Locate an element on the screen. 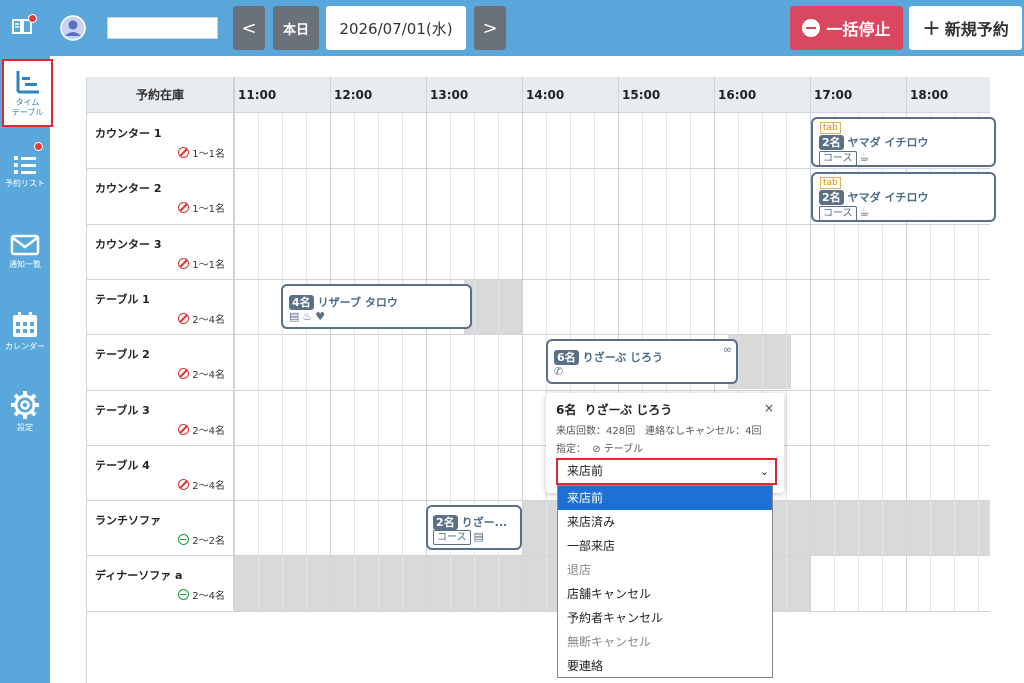  designation: 指定： ⊘ テーブル is located at coordinates (599, 447).